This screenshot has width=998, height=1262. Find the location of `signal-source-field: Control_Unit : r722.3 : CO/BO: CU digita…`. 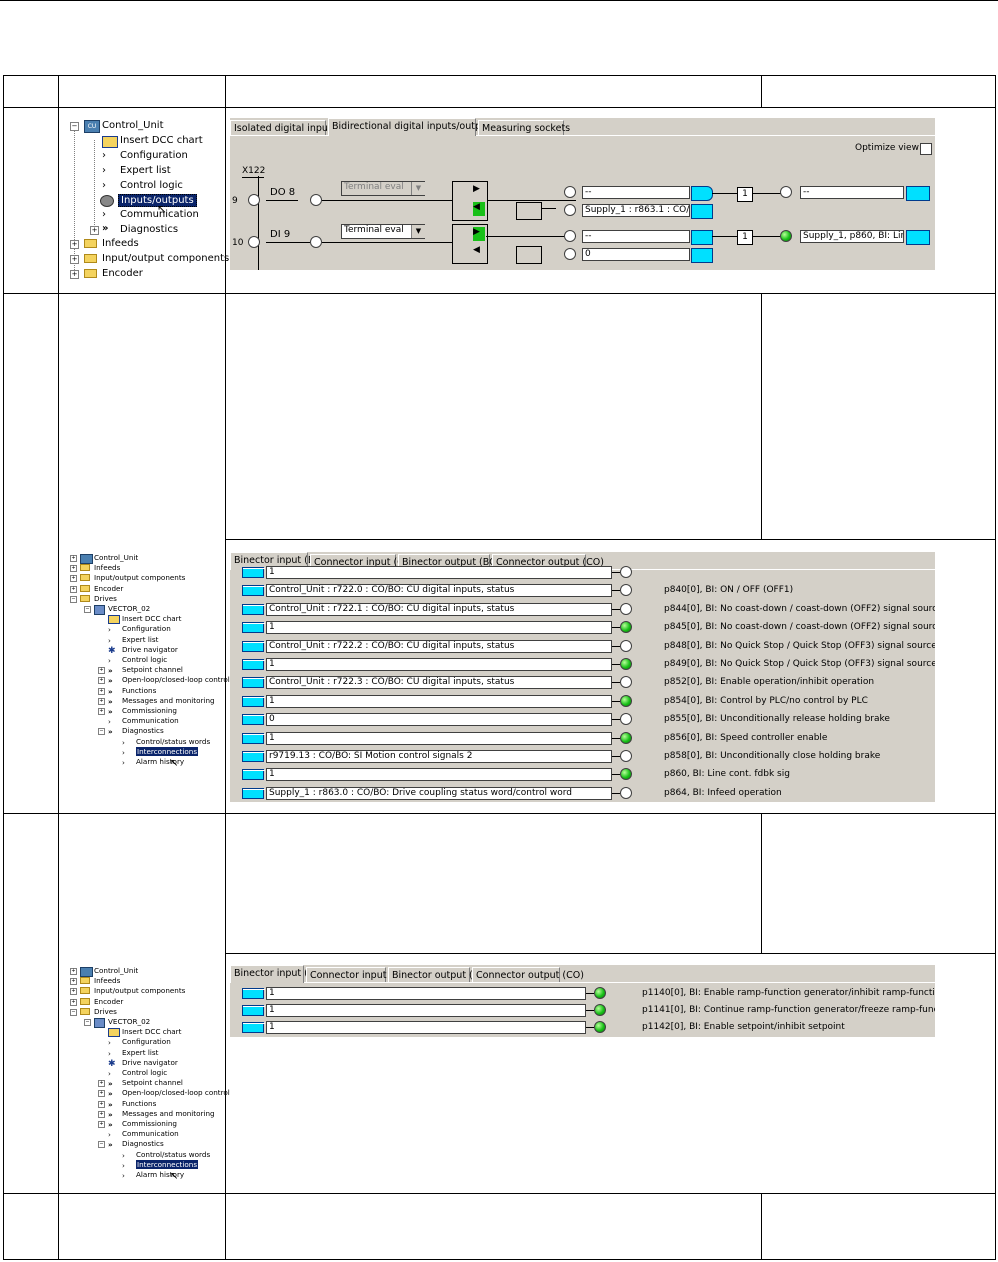

signal-source-field: Control_Unit : r722.3 : CO/BO: CU digita… is located at coordinates (439, 683).